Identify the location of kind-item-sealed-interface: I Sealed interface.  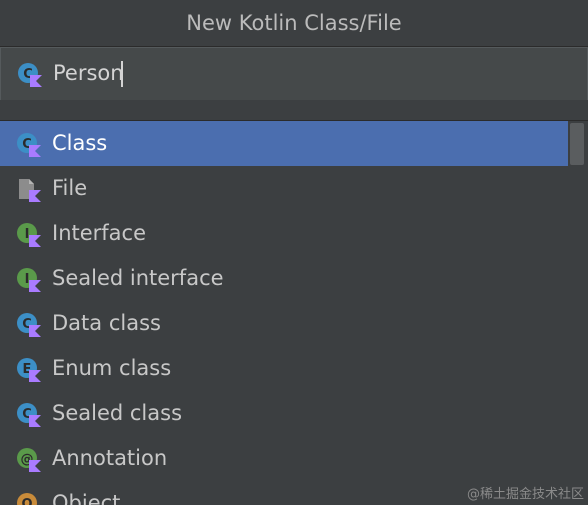
(284, 278).